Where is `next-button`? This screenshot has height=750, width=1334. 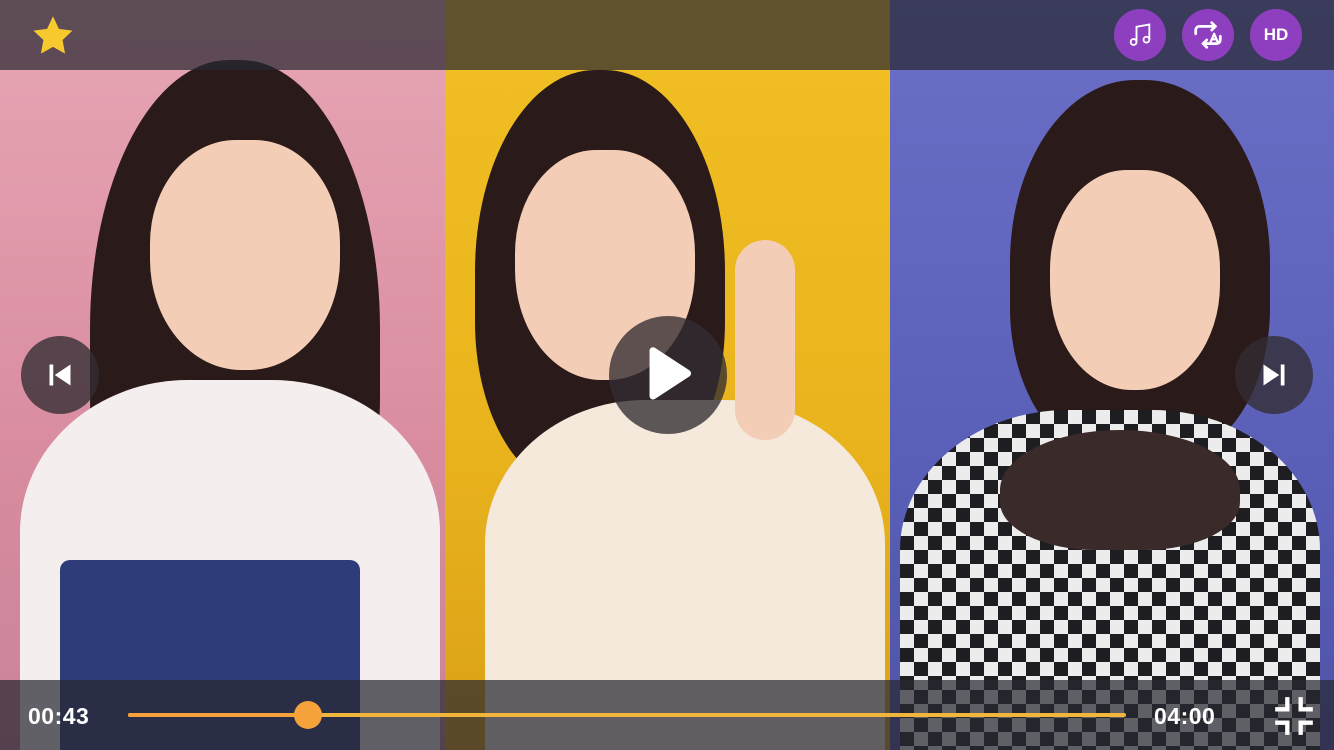 next-button is located at coordinates (1274, 375).